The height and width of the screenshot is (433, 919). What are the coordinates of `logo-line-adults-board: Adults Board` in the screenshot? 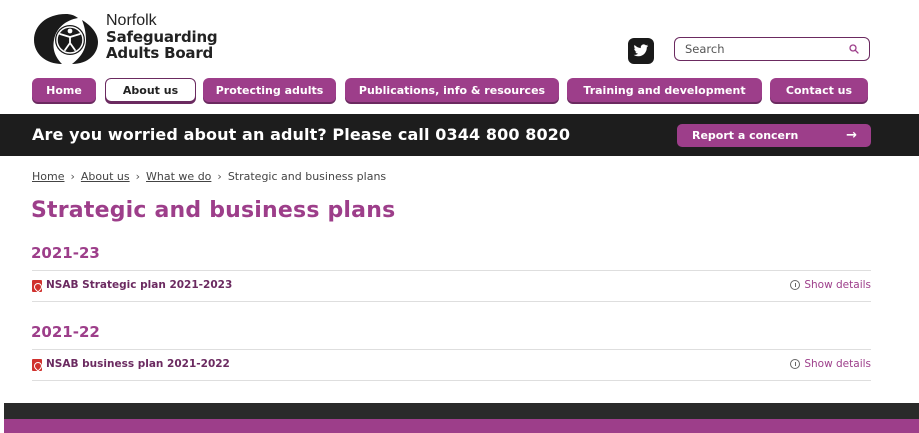 It's located at (160, 53).